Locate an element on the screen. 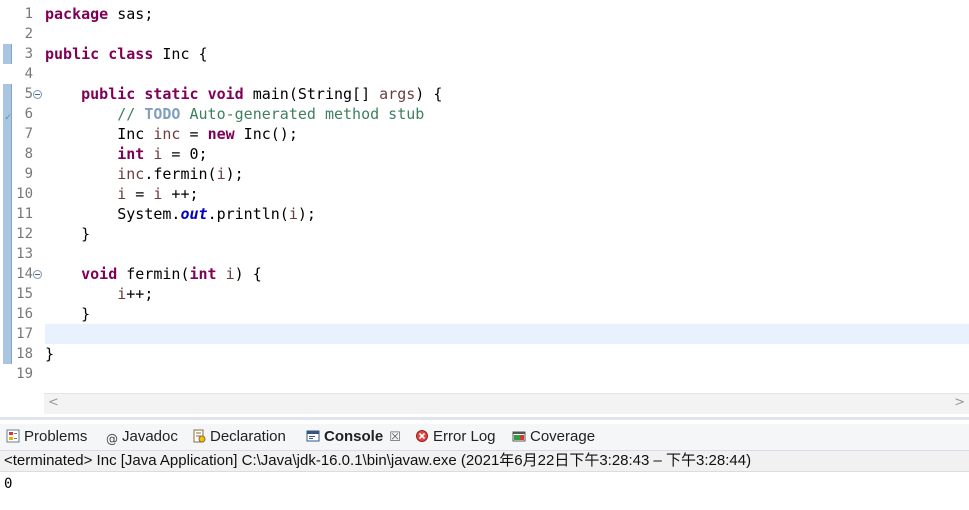 Image resolution: width=969 pixels, height=510 pixels. code-token: Inc { is located at coordinates (180, 54).